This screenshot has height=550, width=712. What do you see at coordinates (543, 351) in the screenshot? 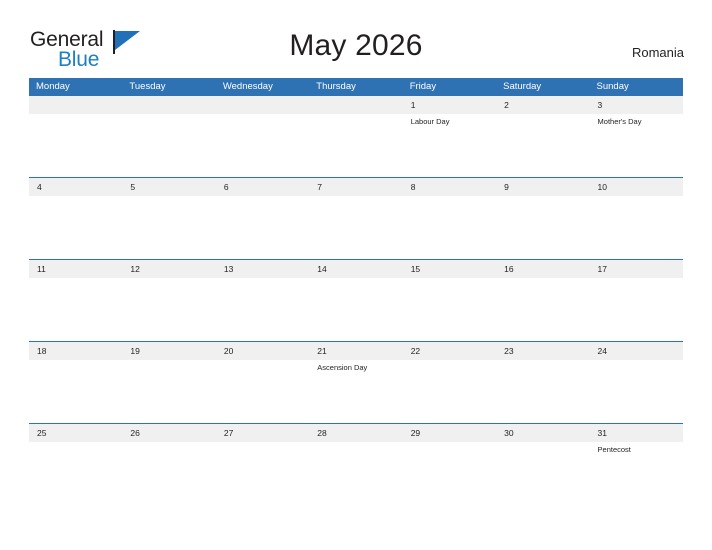
I see `day-number: 23` at bounding box center [543, 351].